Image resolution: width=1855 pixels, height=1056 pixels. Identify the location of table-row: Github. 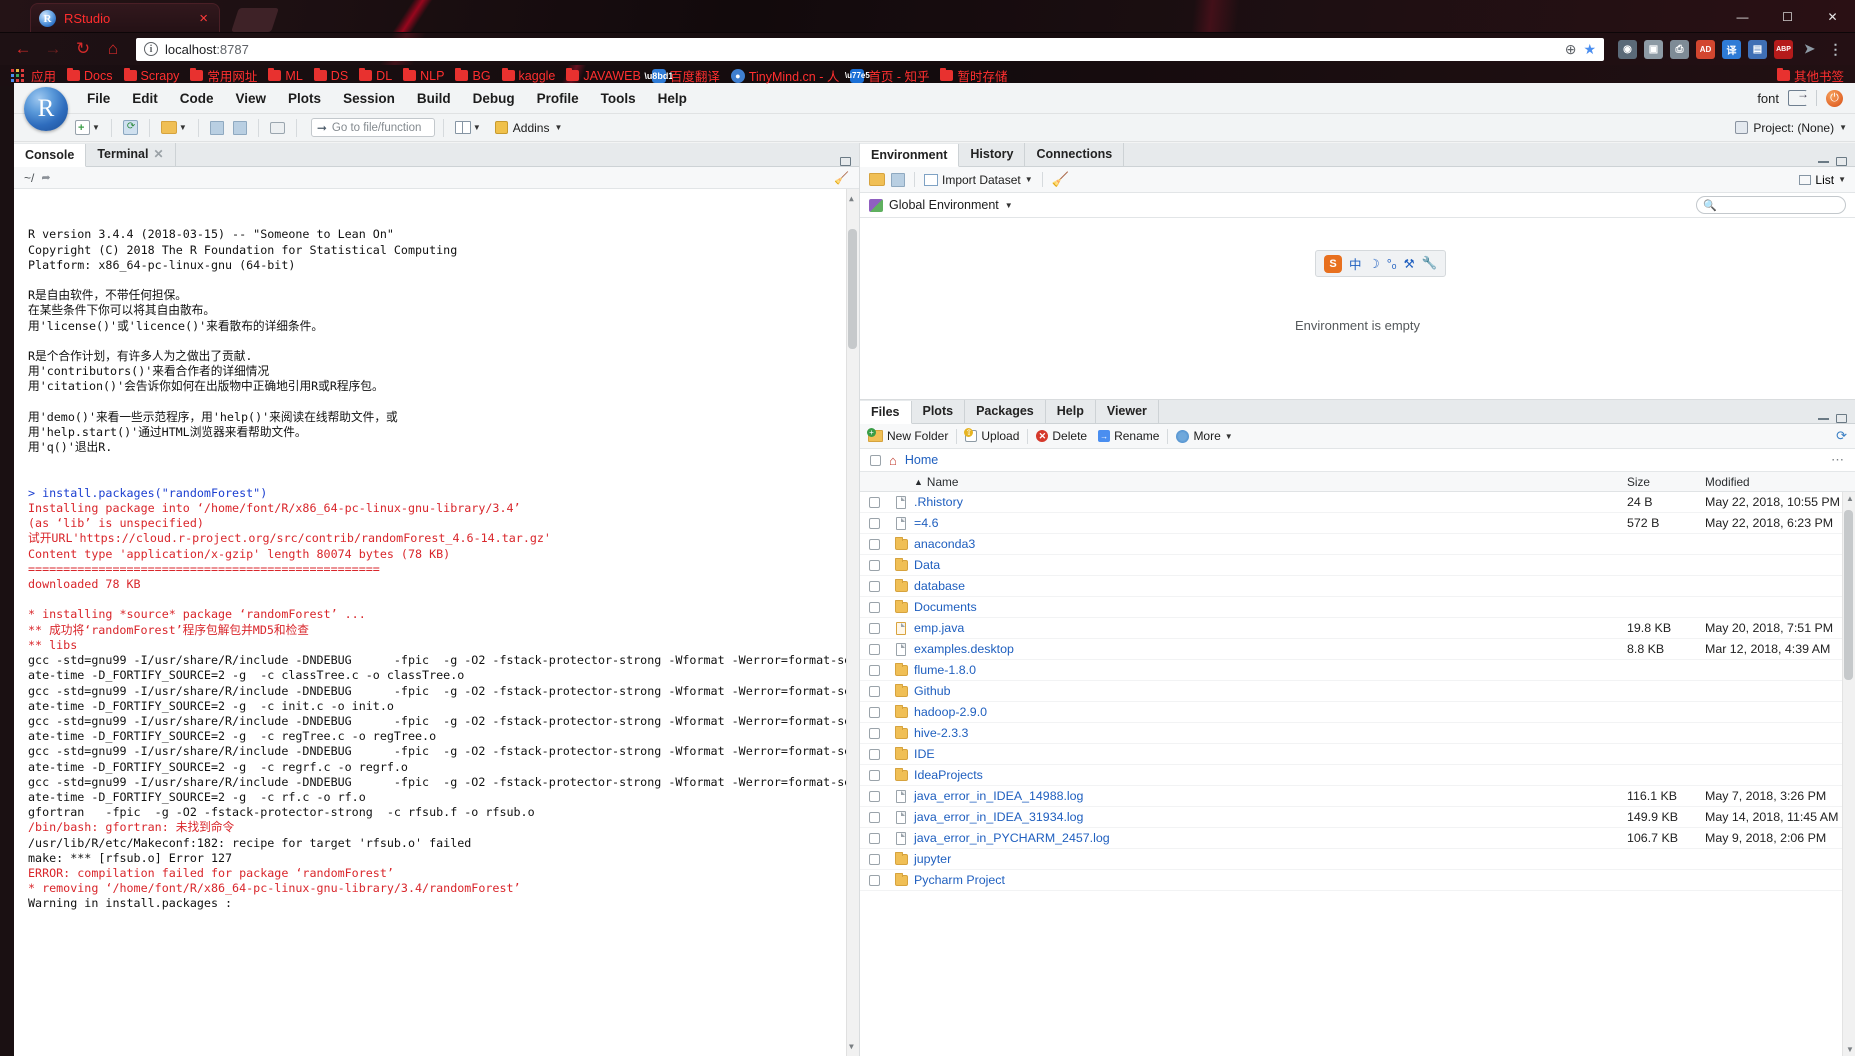
(1357, 691).